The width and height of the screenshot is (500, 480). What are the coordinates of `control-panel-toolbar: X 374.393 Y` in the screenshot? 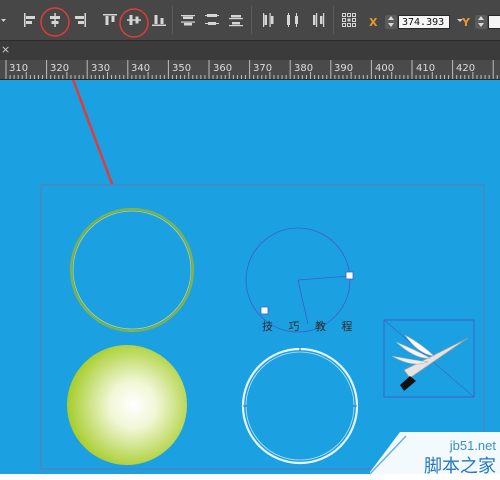 It's located at (250, 20).